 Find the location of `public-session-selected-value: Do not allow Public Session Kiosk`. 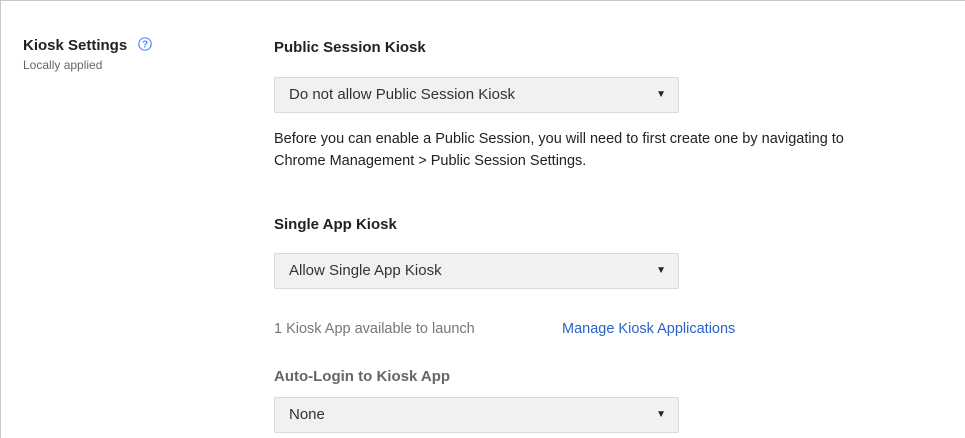

public-session-selected-value: Do not allow Public Session Kiosk is located at coordinates (402, 94).